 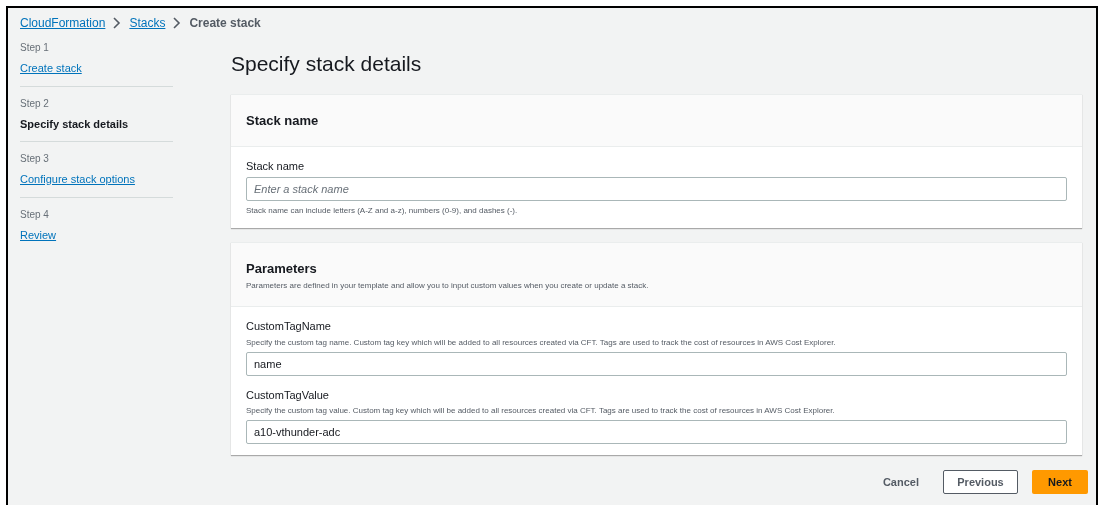 What do you see at coordinates (276, 166) in the screenshot?
I see `field-label: Stack name` at bounding box center [276, 166].